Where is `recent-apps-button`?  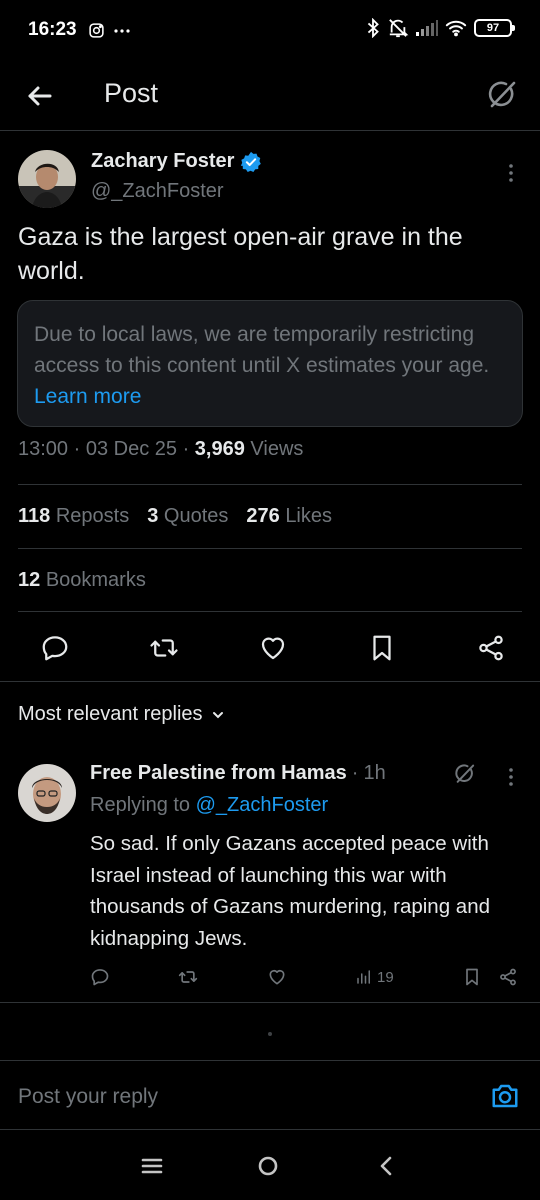
recent-apps-button is located at coordinates (152, 1166).